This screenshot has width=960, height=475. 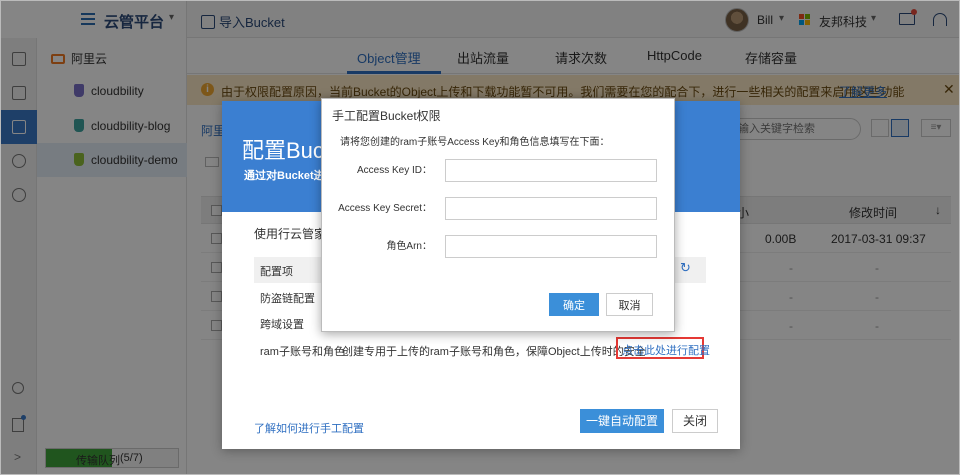 What do you see at coordinates (551, 208) in the screenshot?
I see `access-key-secret-input` at bounding box center [551, 208].